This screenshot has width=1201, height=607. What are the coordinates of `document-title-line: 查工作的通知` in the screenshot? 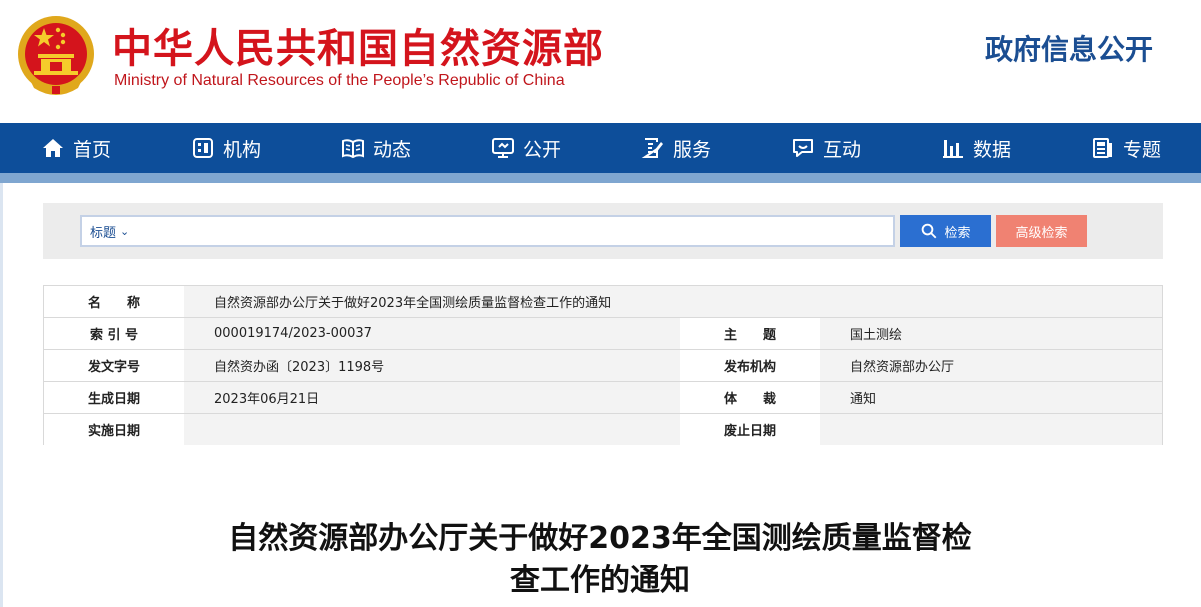 It's located at (600, 580).